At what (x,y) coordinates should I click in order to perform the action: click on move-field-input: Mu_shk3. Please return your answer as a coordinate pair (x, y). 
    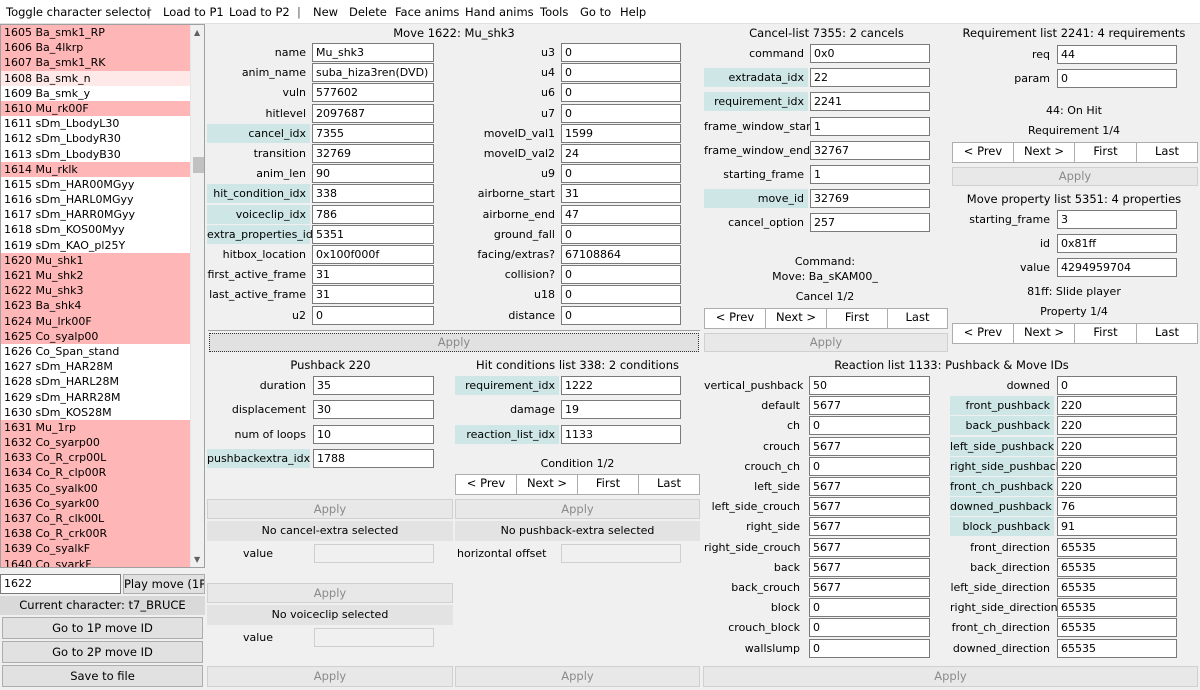
    Looking at the image, I should click on (373, 52).